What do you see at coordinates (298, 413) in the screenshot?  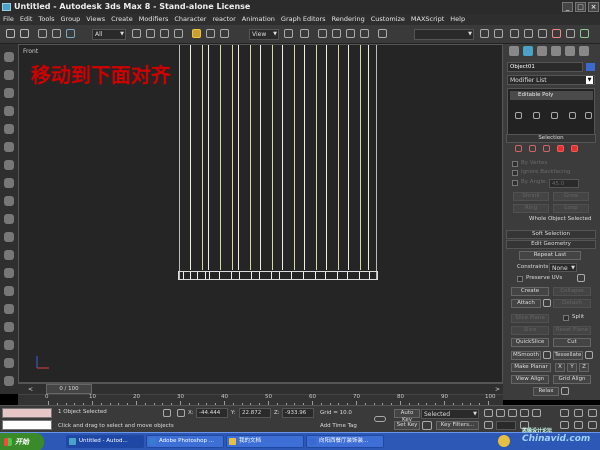 I see `z-coordinate-field: -933.96` at bounding box center [298, 413].